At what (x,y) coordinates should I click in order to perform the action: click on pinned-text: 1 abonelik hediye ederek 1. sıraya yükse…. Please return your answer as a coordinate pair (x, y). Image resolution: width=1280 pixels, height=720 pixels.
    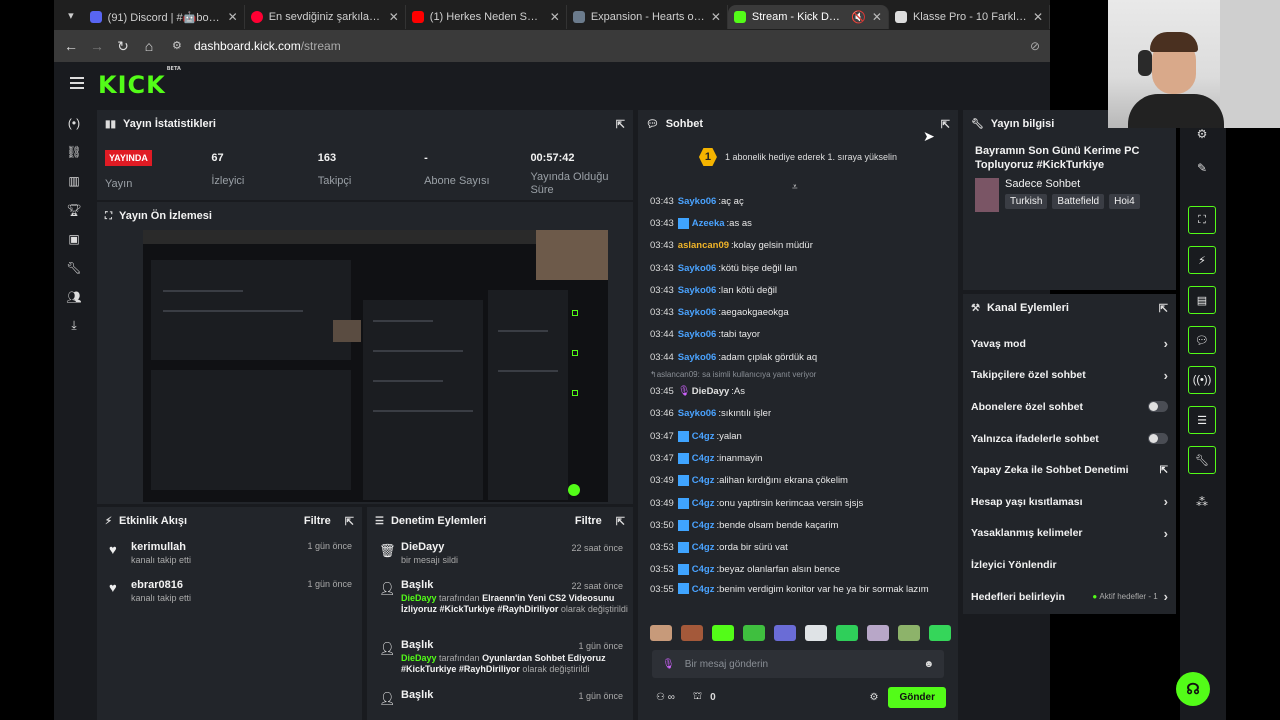
    Looking at the image, I should click on (811, 157).